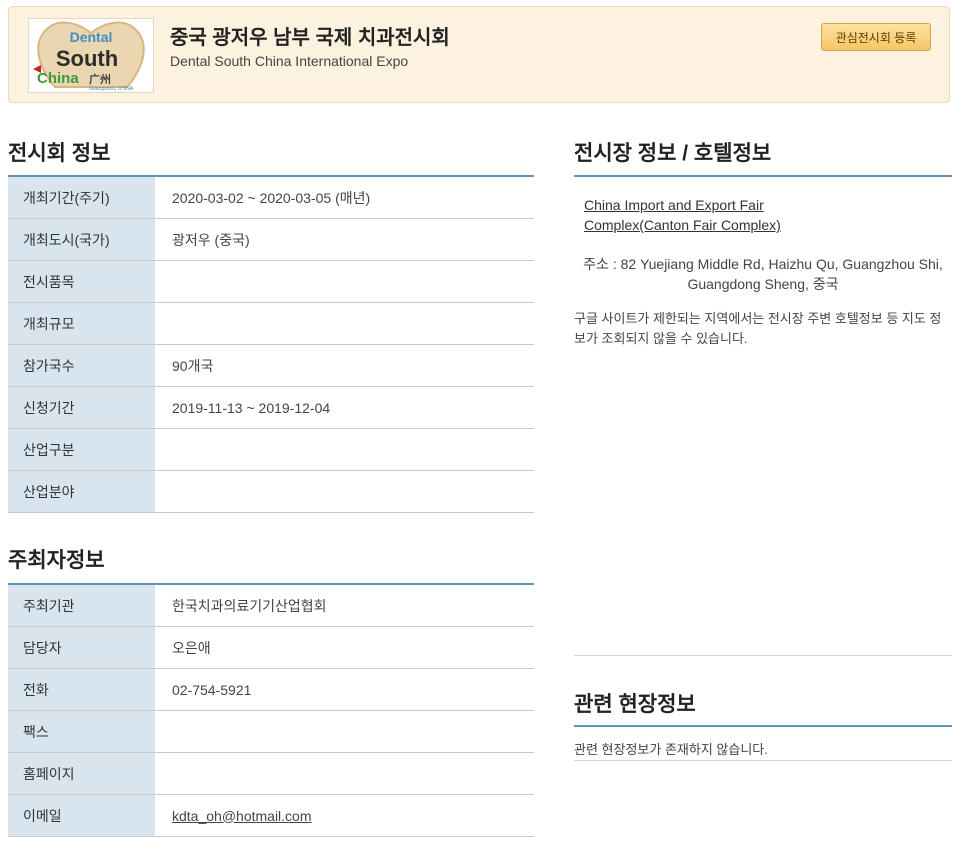  What do you see at coordinates (763, 726) in the screenshot?
I see `related-divider` at bounding box center [763, 726].